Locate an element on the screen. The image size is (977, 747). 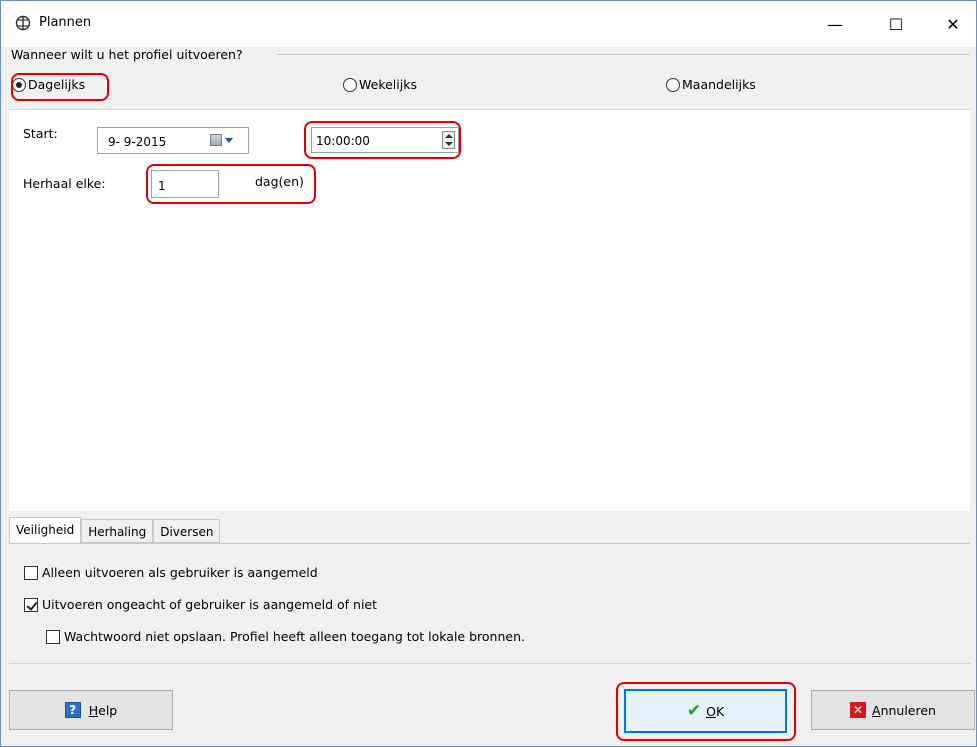
radio-maandelijks: Maandelijks is located at coordinates (711, 84).